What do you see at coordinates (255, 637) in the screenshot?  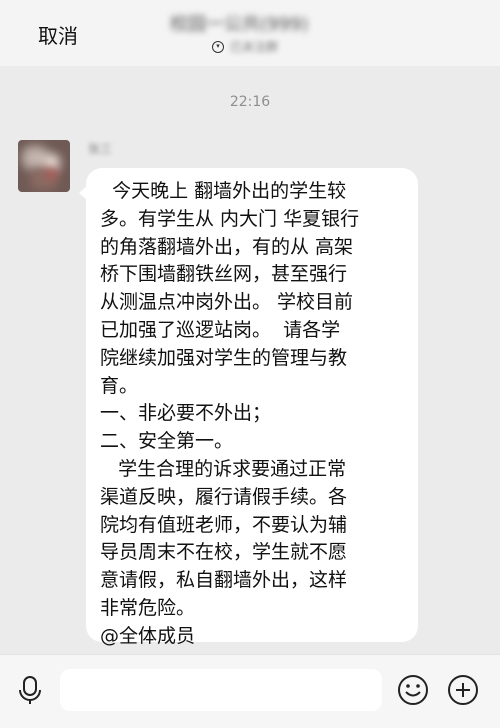 I see `message-mention: @全体成员` at bounding box center [255, 637].